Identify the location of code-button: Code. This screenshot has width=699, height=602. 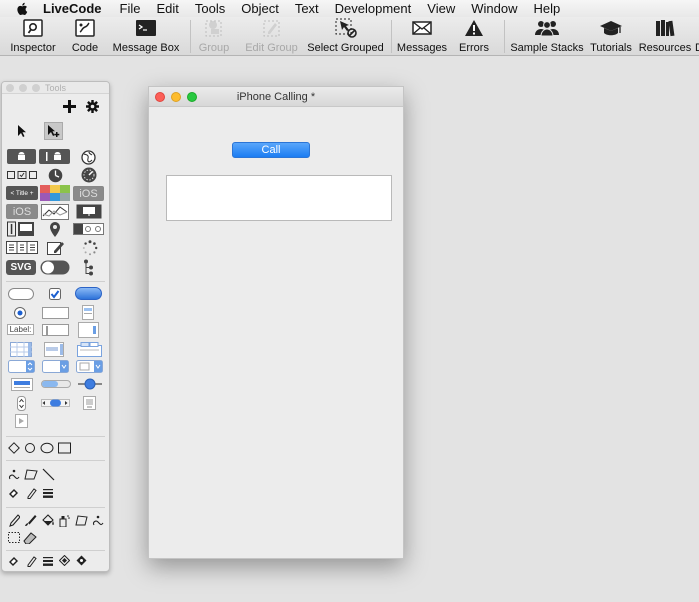
(85, 36).